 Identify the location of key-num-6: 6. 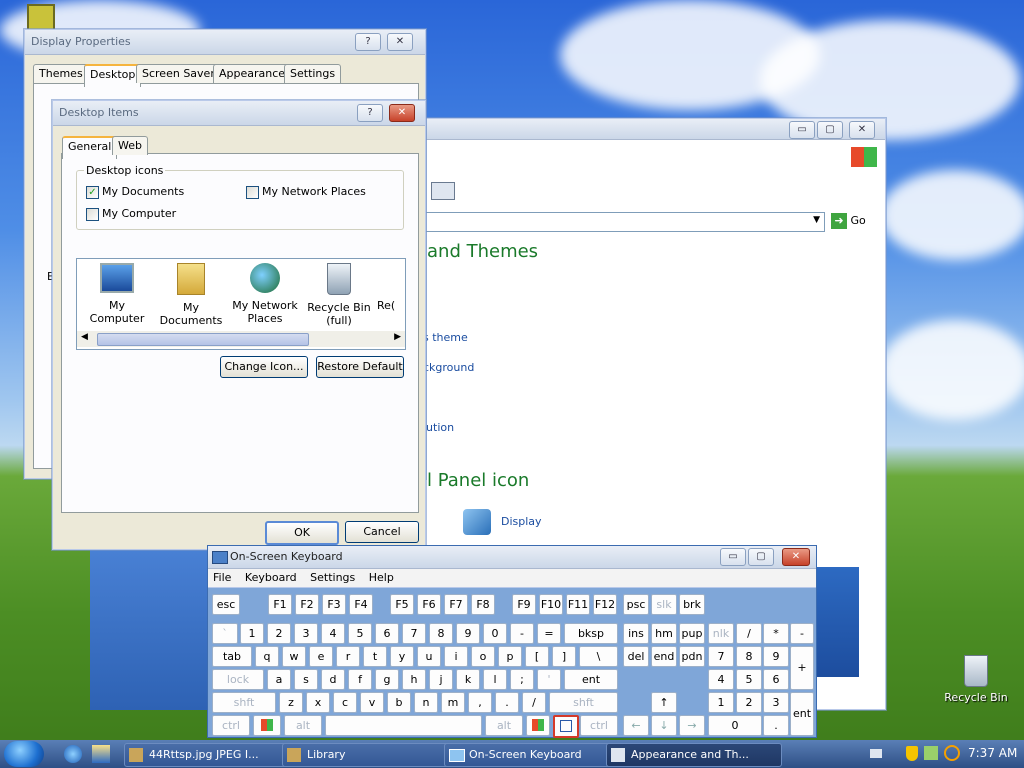
(776, 679).